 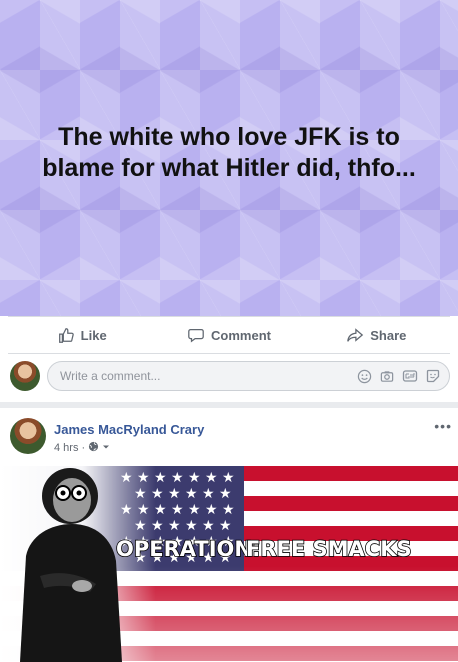 I want to click on comment-icon, so click(x=196, y=335).